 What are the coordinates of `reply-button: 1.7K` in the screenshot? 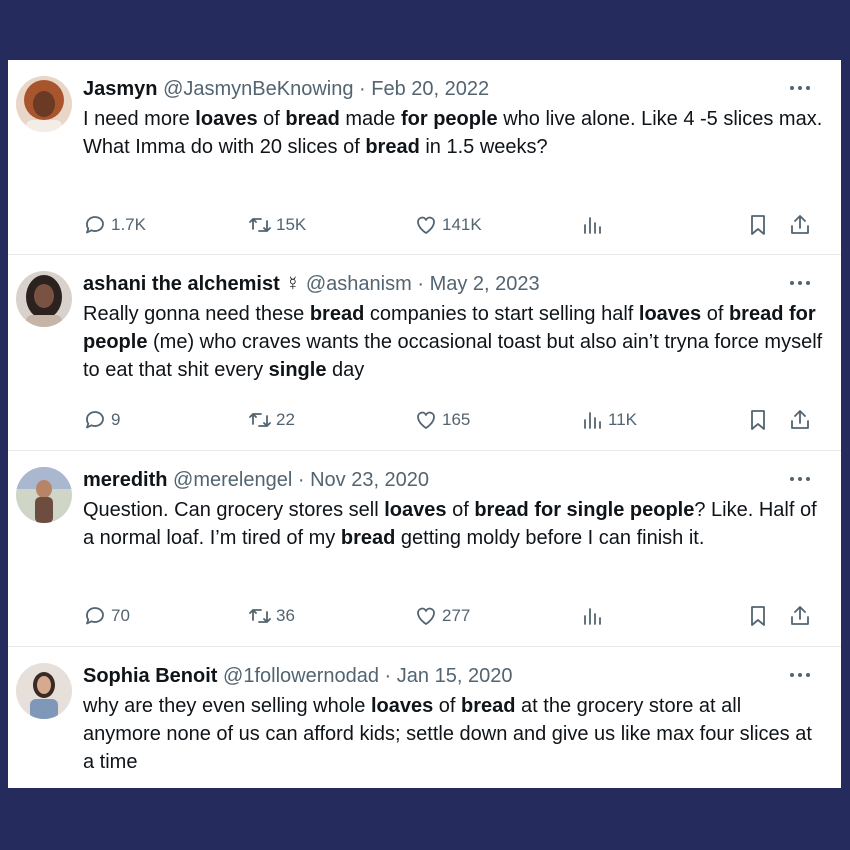 It's located at (114, 225).